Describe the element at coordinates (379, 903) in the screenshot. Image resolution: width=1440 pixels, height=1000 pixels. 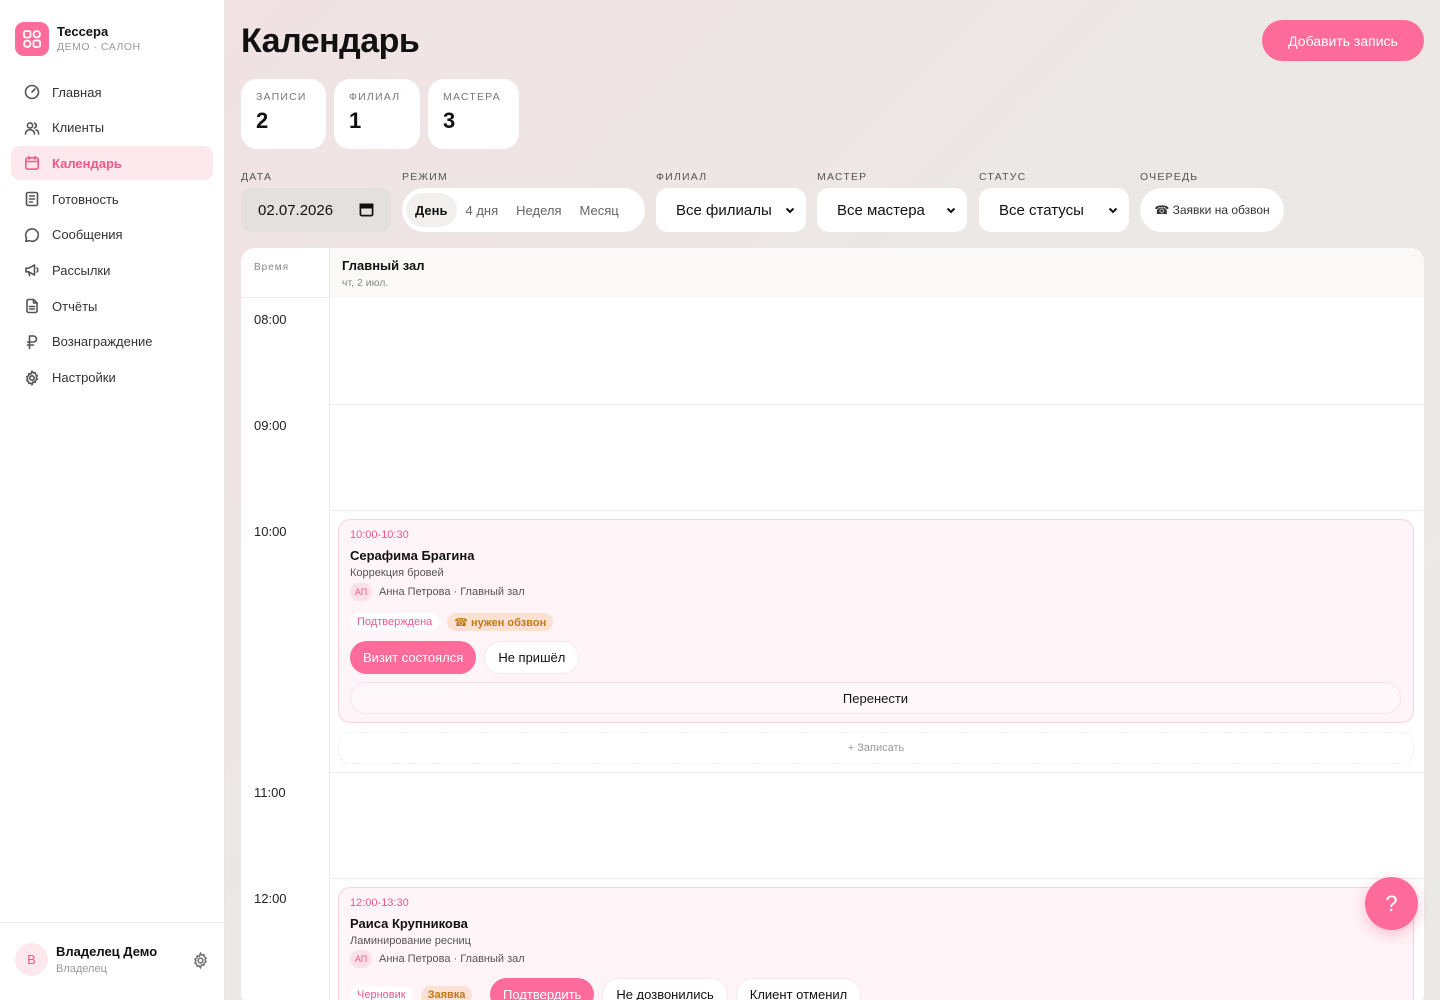
I see `appointment-time: 12:00-13:30` at that location.